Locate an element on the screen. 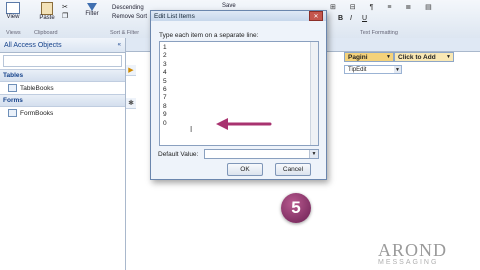 The image size is (480, 270). save-button: Save is located at coordinates (229, 6).